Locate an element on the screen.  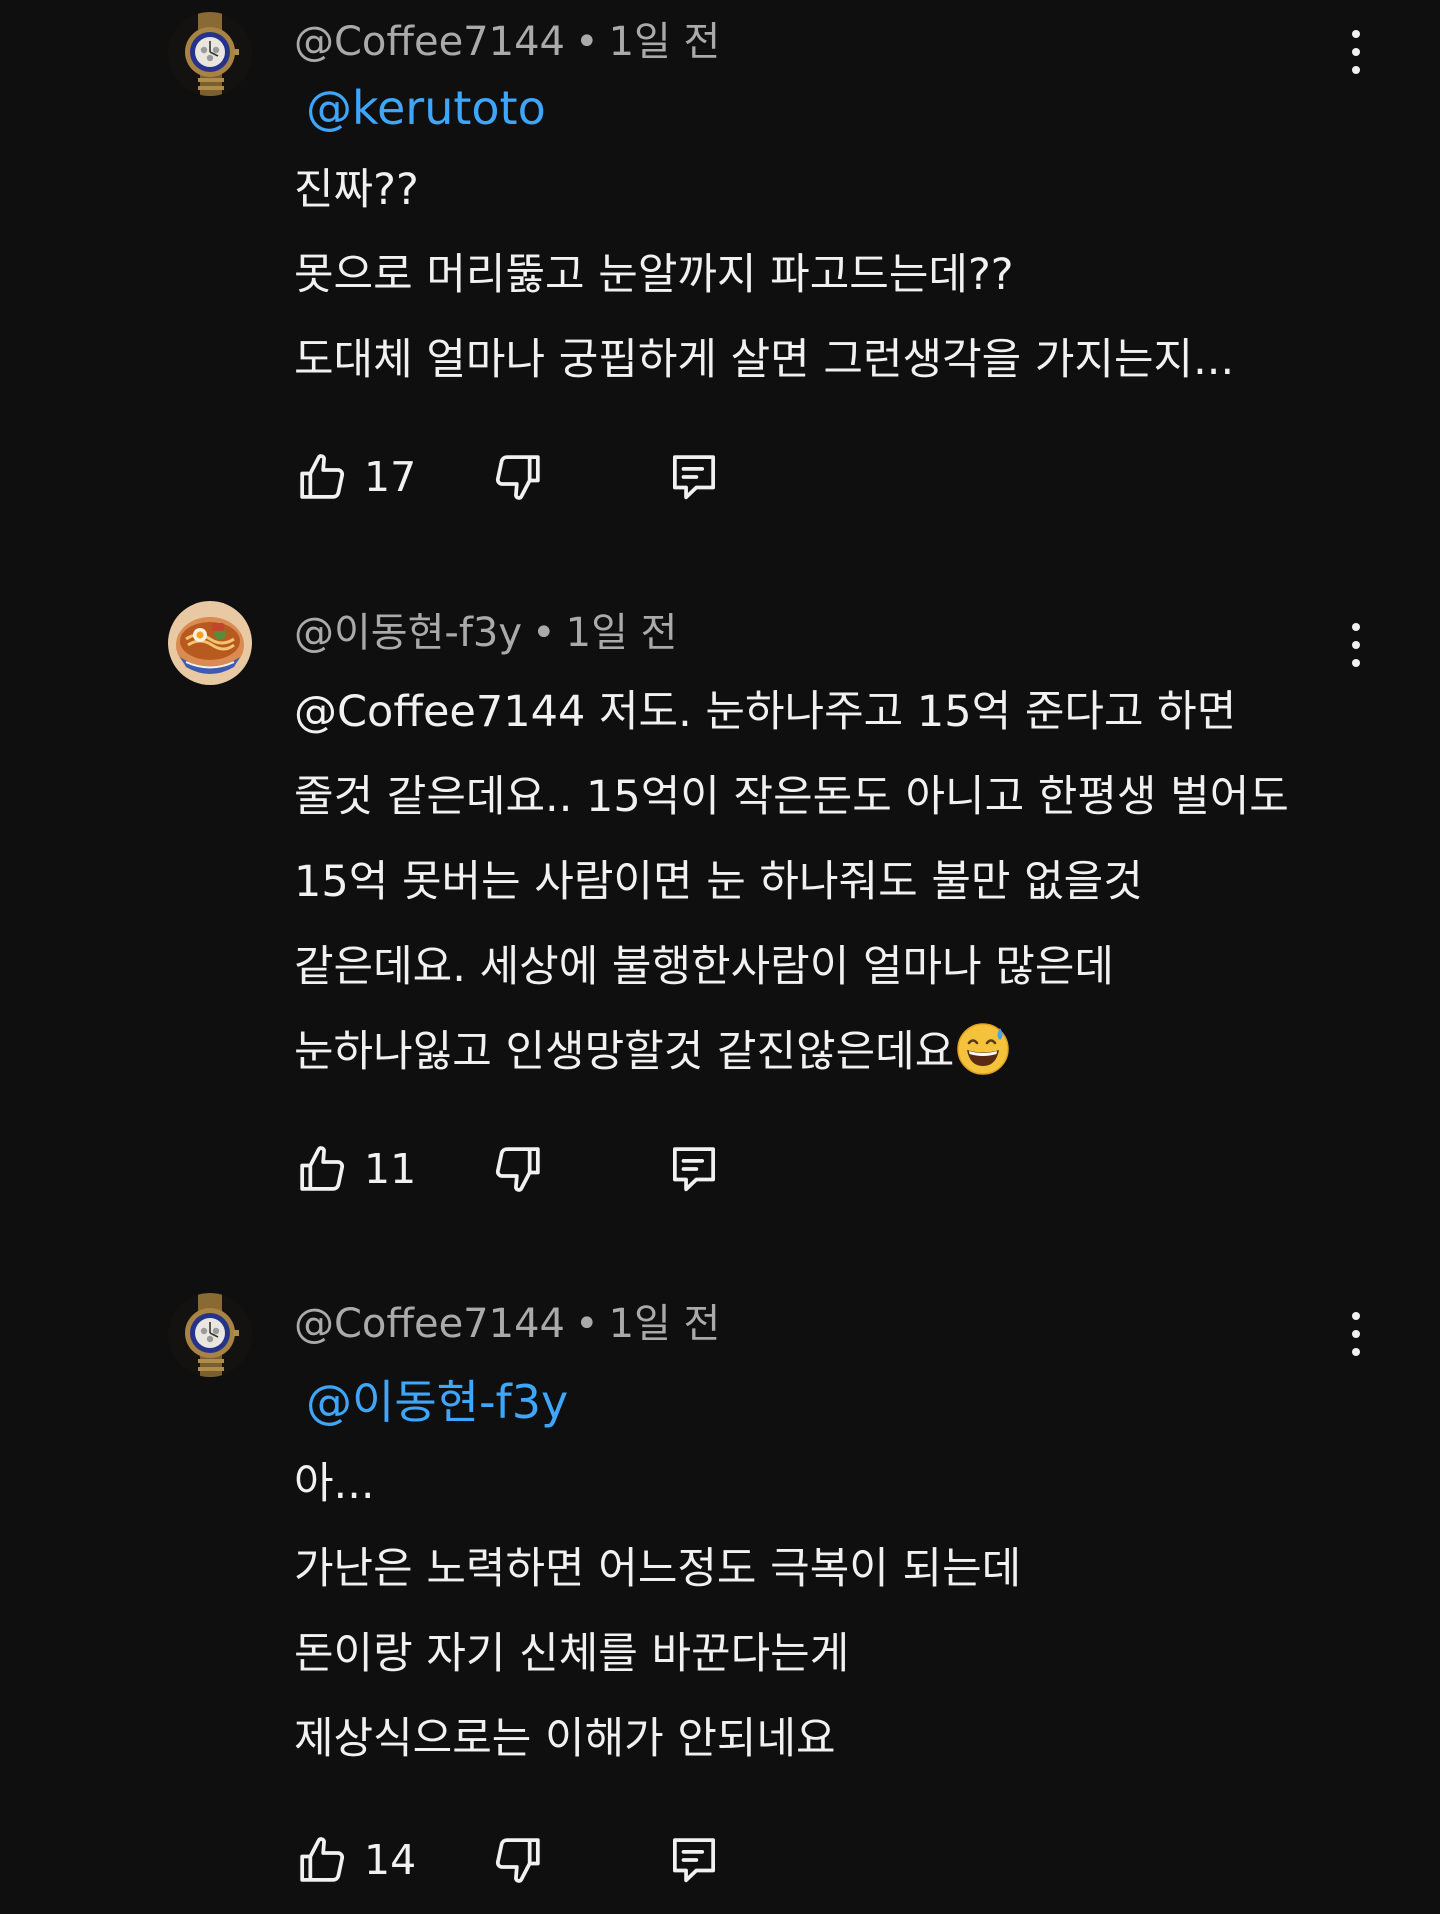
comment-meta: @이동현-f3y • 1일 전 is located at coordinates (485, 633).